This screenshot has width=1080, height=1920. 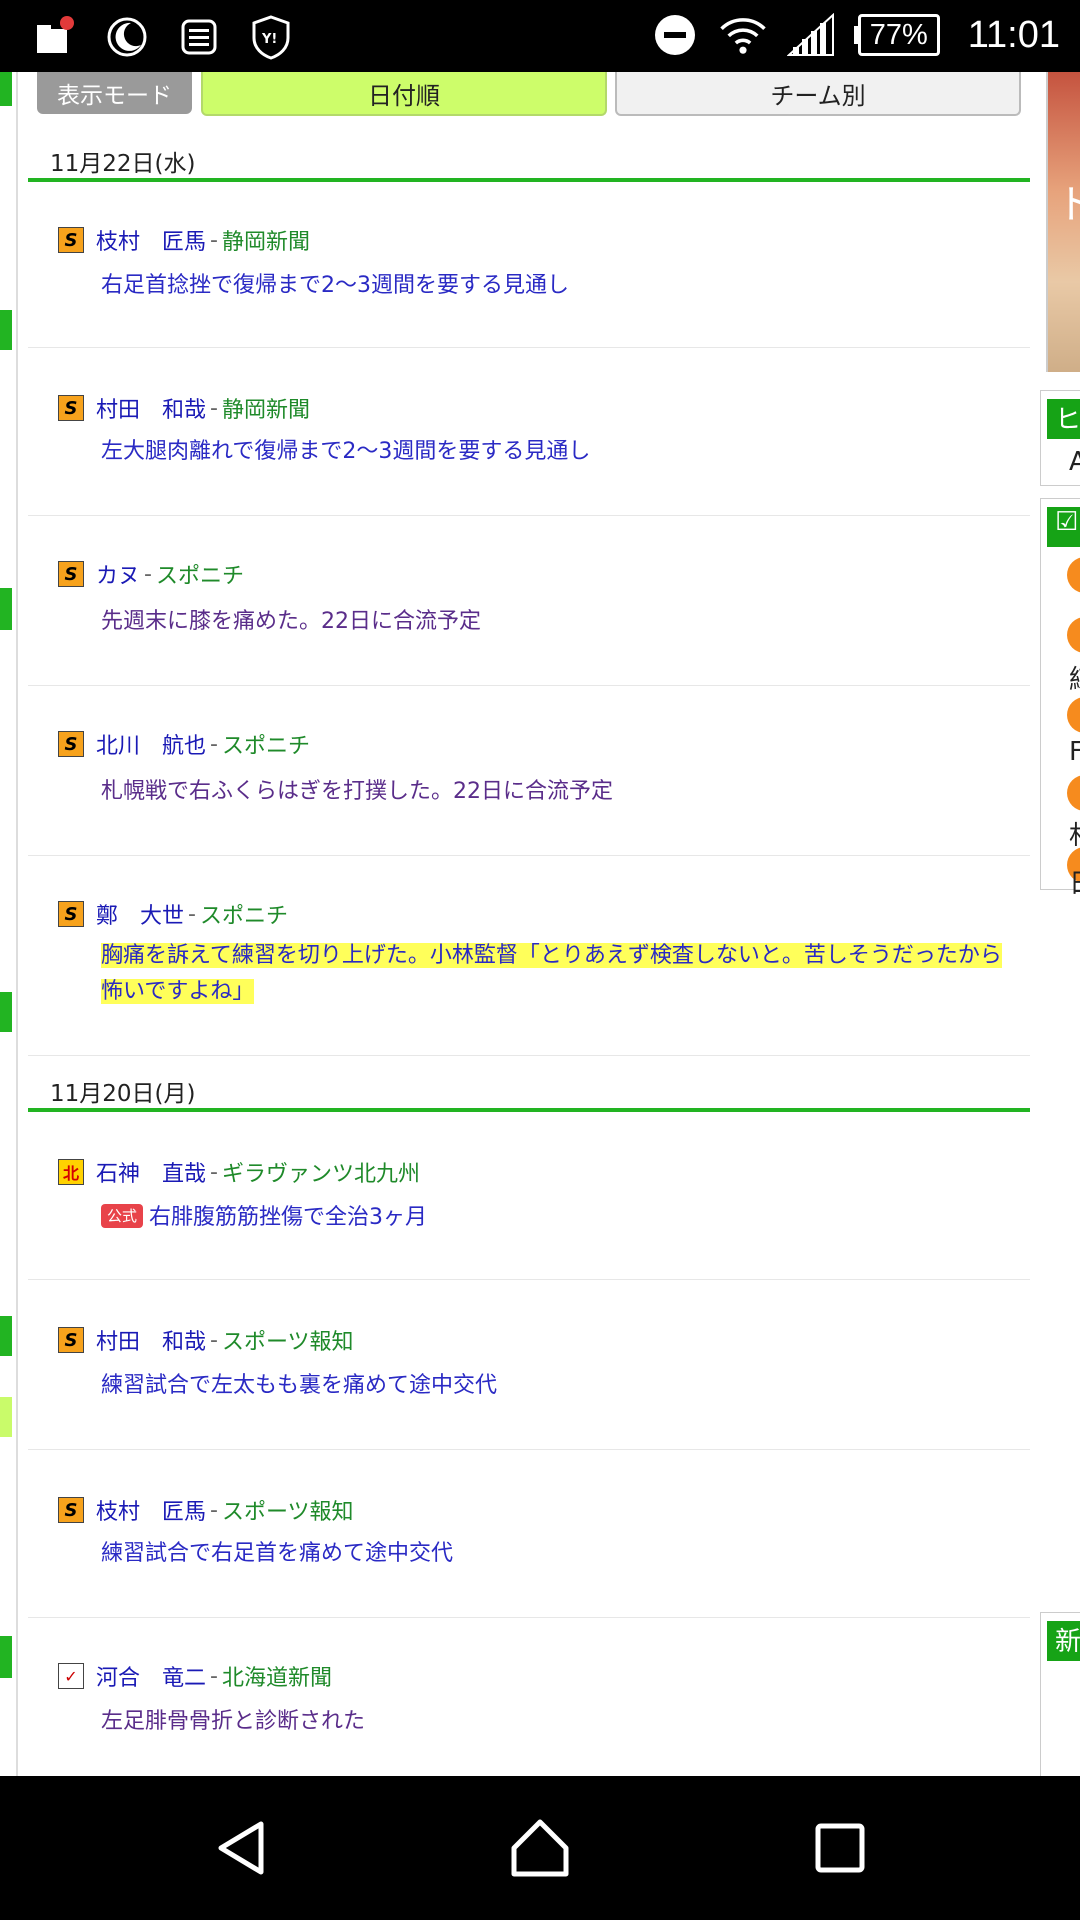 I want to click on sidebar-item-text: 日, so click(x=1074, y=881).